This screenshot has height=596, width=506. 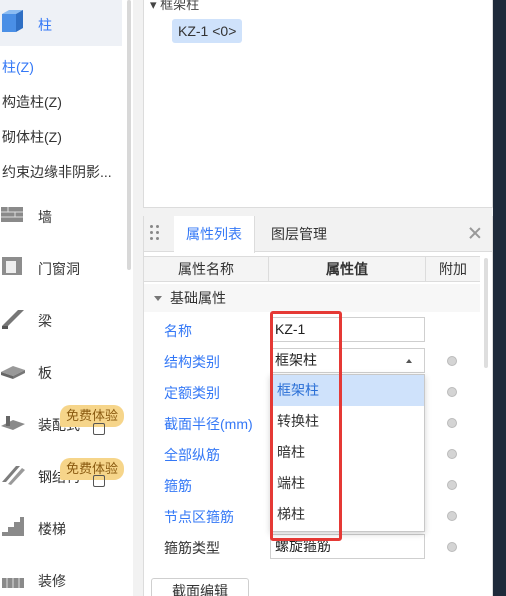 What do you see at coordinates (347, 390) in the screenshot?
I see `dropdown-option: 框架柱` at bounding box center [347, 390].